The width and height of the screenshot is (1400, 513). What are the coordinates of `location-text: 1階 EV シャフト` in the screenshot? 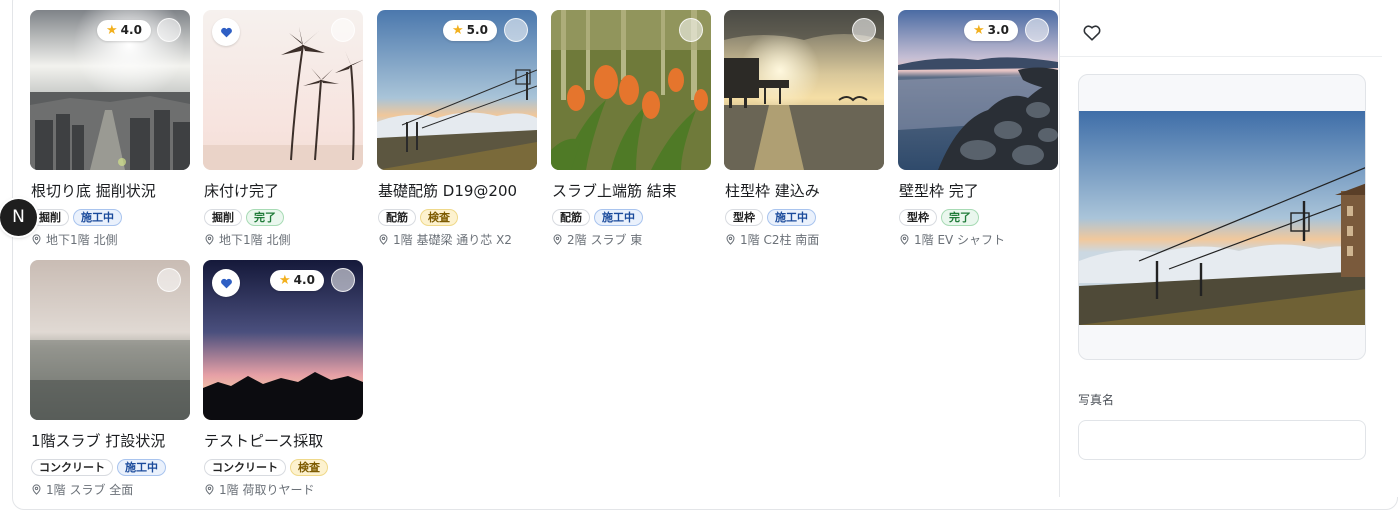 It's located at (960, 240).